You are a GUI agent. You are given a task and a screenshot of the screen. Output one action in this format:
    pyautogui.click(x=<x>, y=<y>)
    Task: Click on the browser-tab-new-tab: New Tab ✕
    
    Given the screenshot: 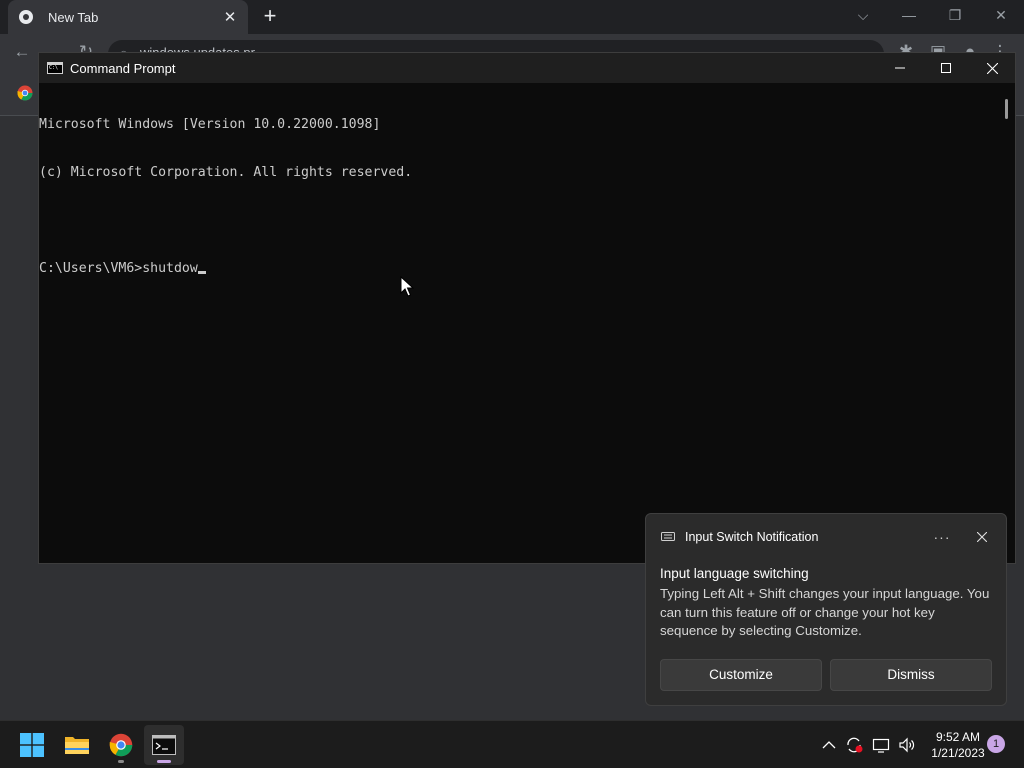 What is the action you would take?
    pyautogui.click(x=128, y=17)
    